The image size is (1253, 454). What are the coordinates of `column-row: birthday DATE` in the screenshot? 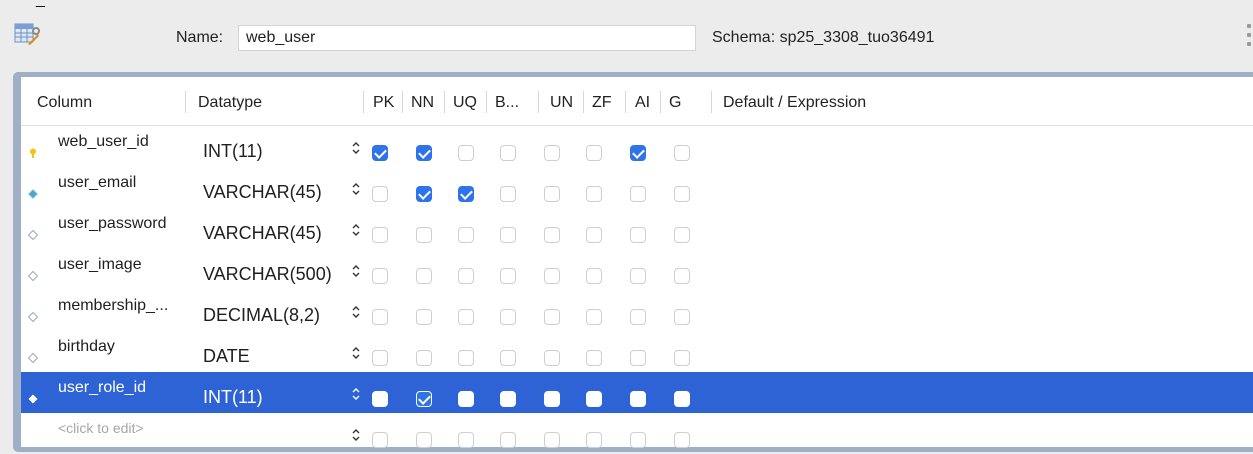 It's located at (637, 351).